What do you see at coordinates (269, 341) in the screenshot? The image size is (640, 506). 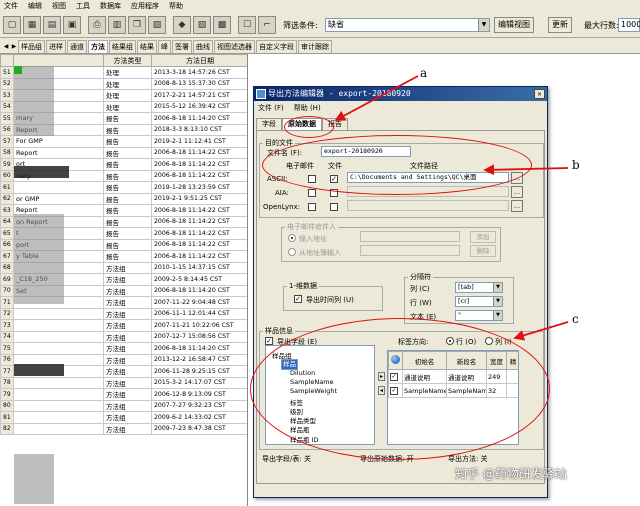 I see `export-field-checkbox: ✓` at bounding box center [269, 341].